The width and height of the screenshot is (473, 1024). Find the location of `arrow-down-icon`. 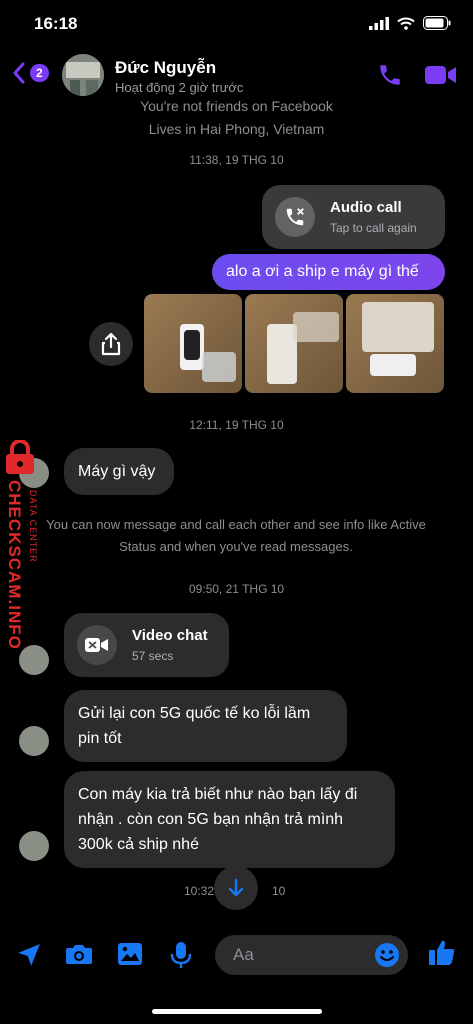

arrow-down-icon is located at coordinates (236, 887).